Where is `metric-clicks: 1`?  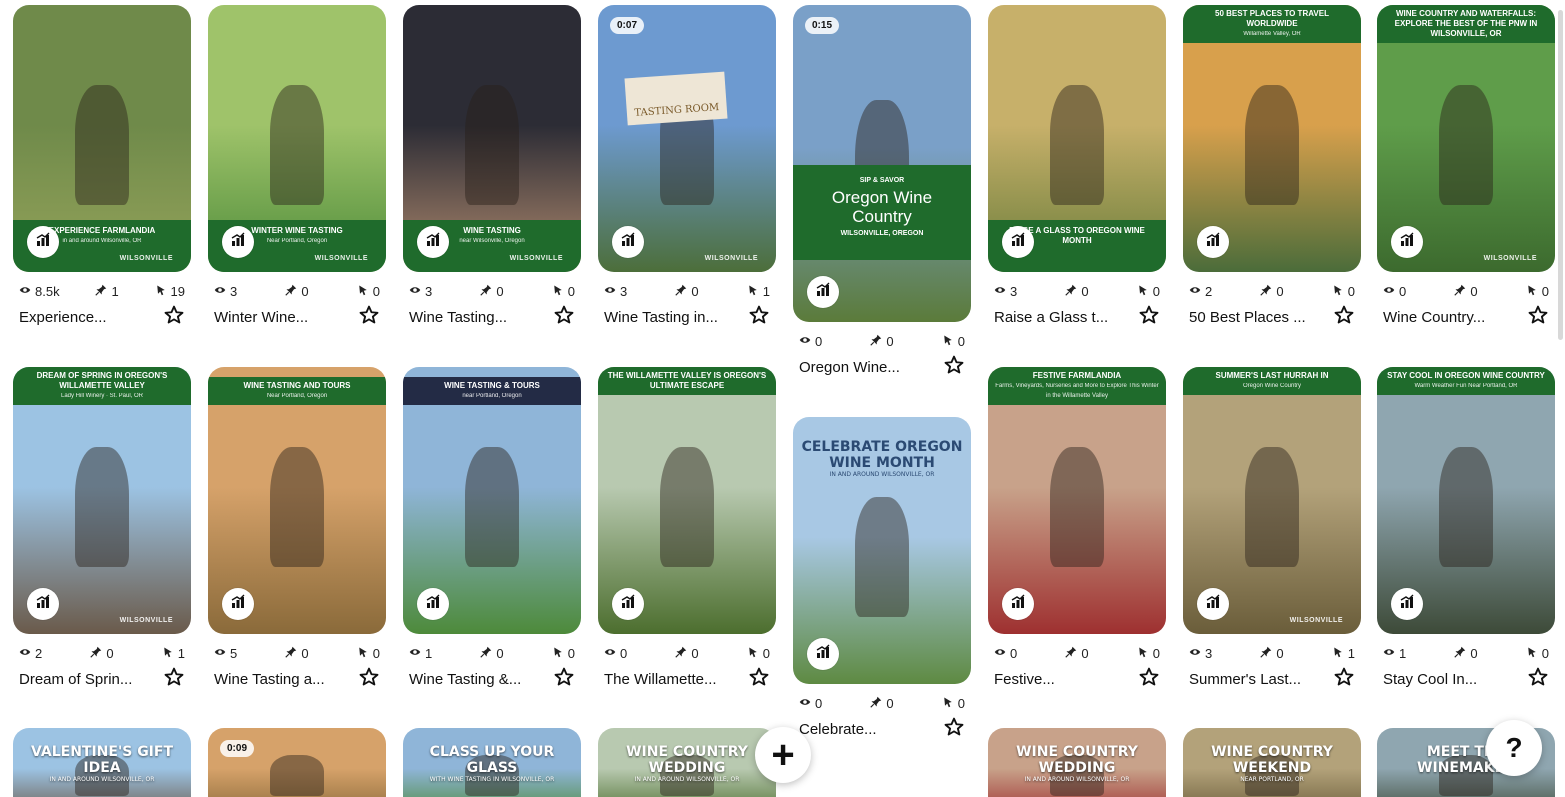
metric-clicks: 1 is located at coordinates (758, 291).